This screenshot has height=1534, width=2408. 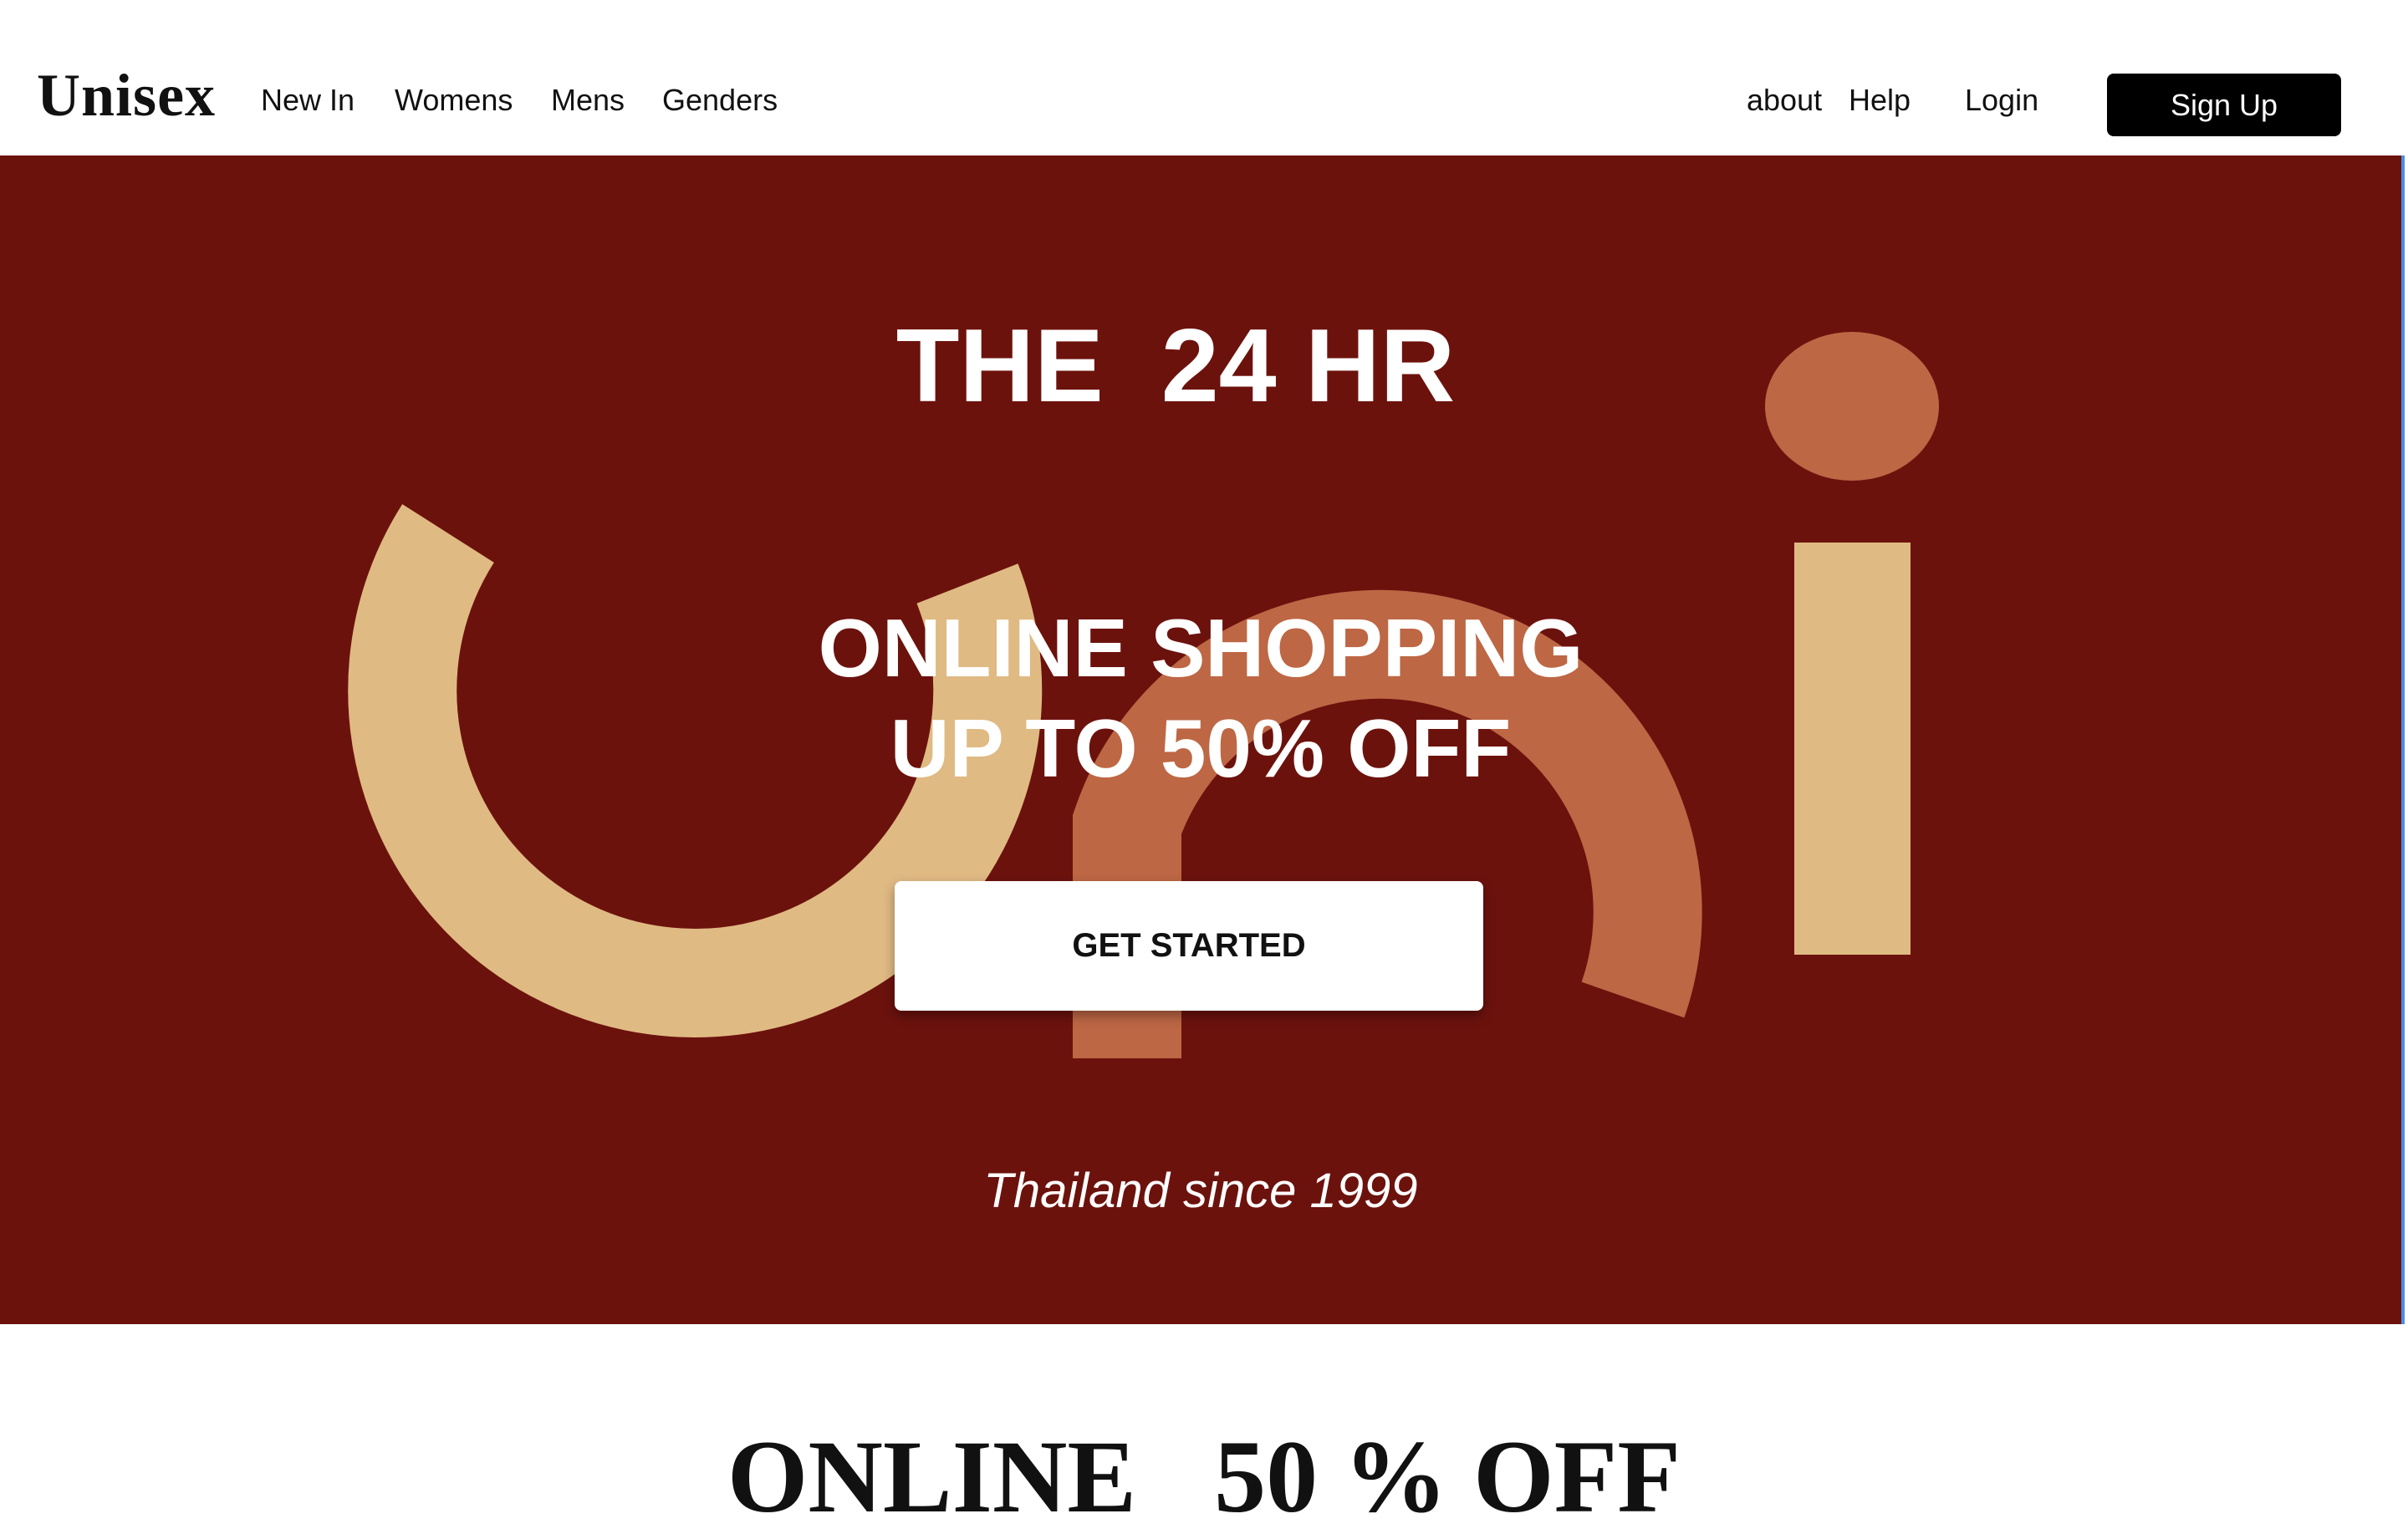 I want to click on login-link: Login, so click(x=2001, y=100).